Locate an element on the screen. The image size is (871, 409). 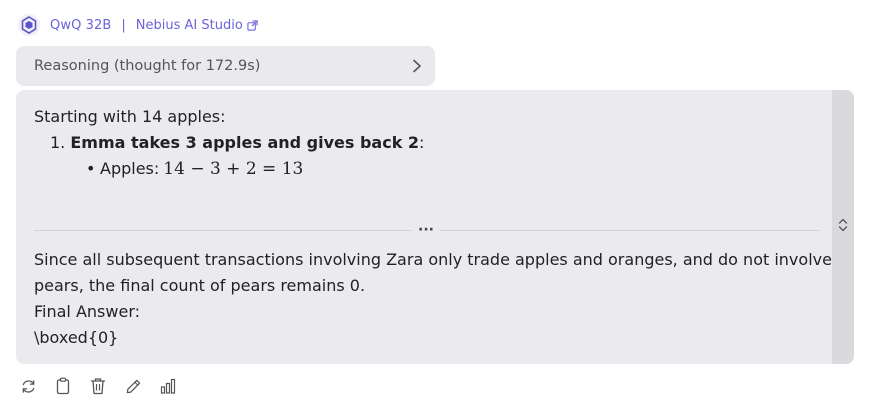
bullet-item: • Apples: 14 − 3 + 2 = 13 is located at coordinates (427, 169).